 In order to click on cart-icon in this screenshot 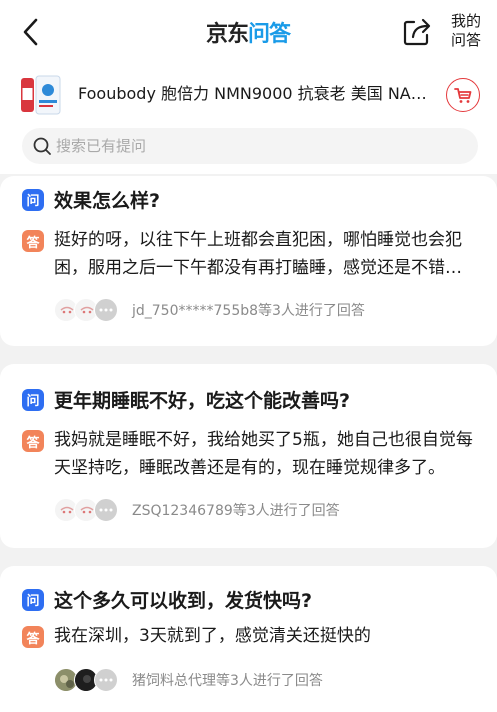, I will do `click(463, 95)`.